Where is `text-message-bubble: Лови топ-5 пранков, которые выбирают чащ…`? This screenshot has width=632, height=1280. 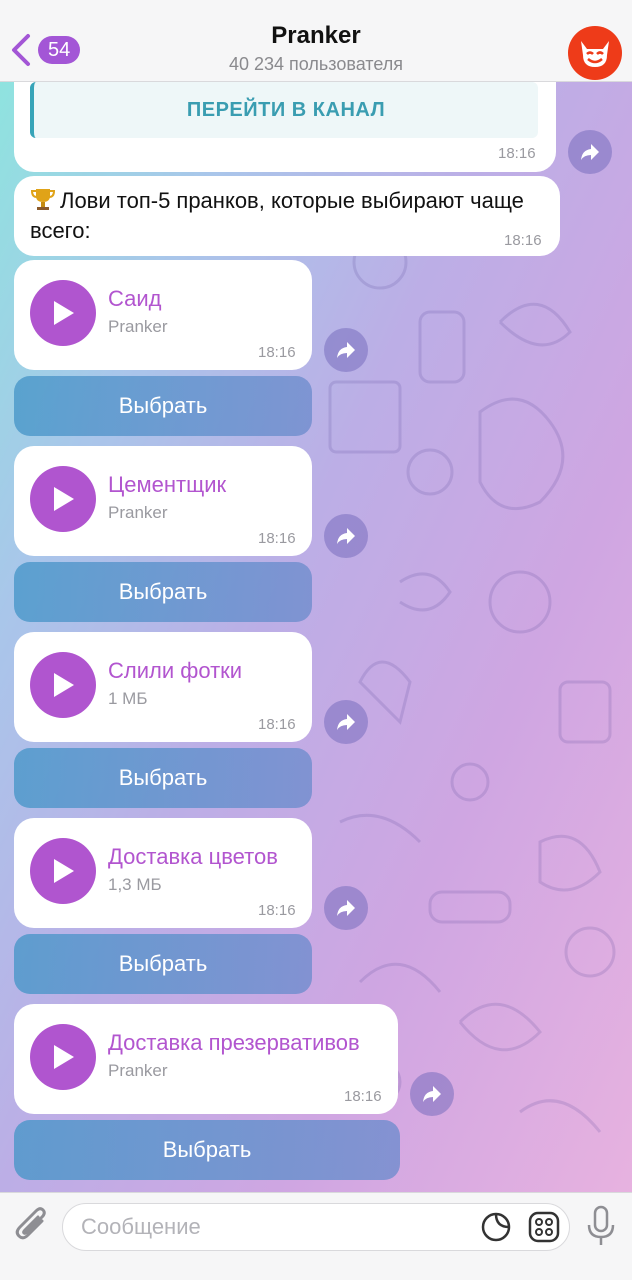
text-message-bubble: Лови топ-5 пранков, которые выбирают чащ… is located at coordinates (287, 216).